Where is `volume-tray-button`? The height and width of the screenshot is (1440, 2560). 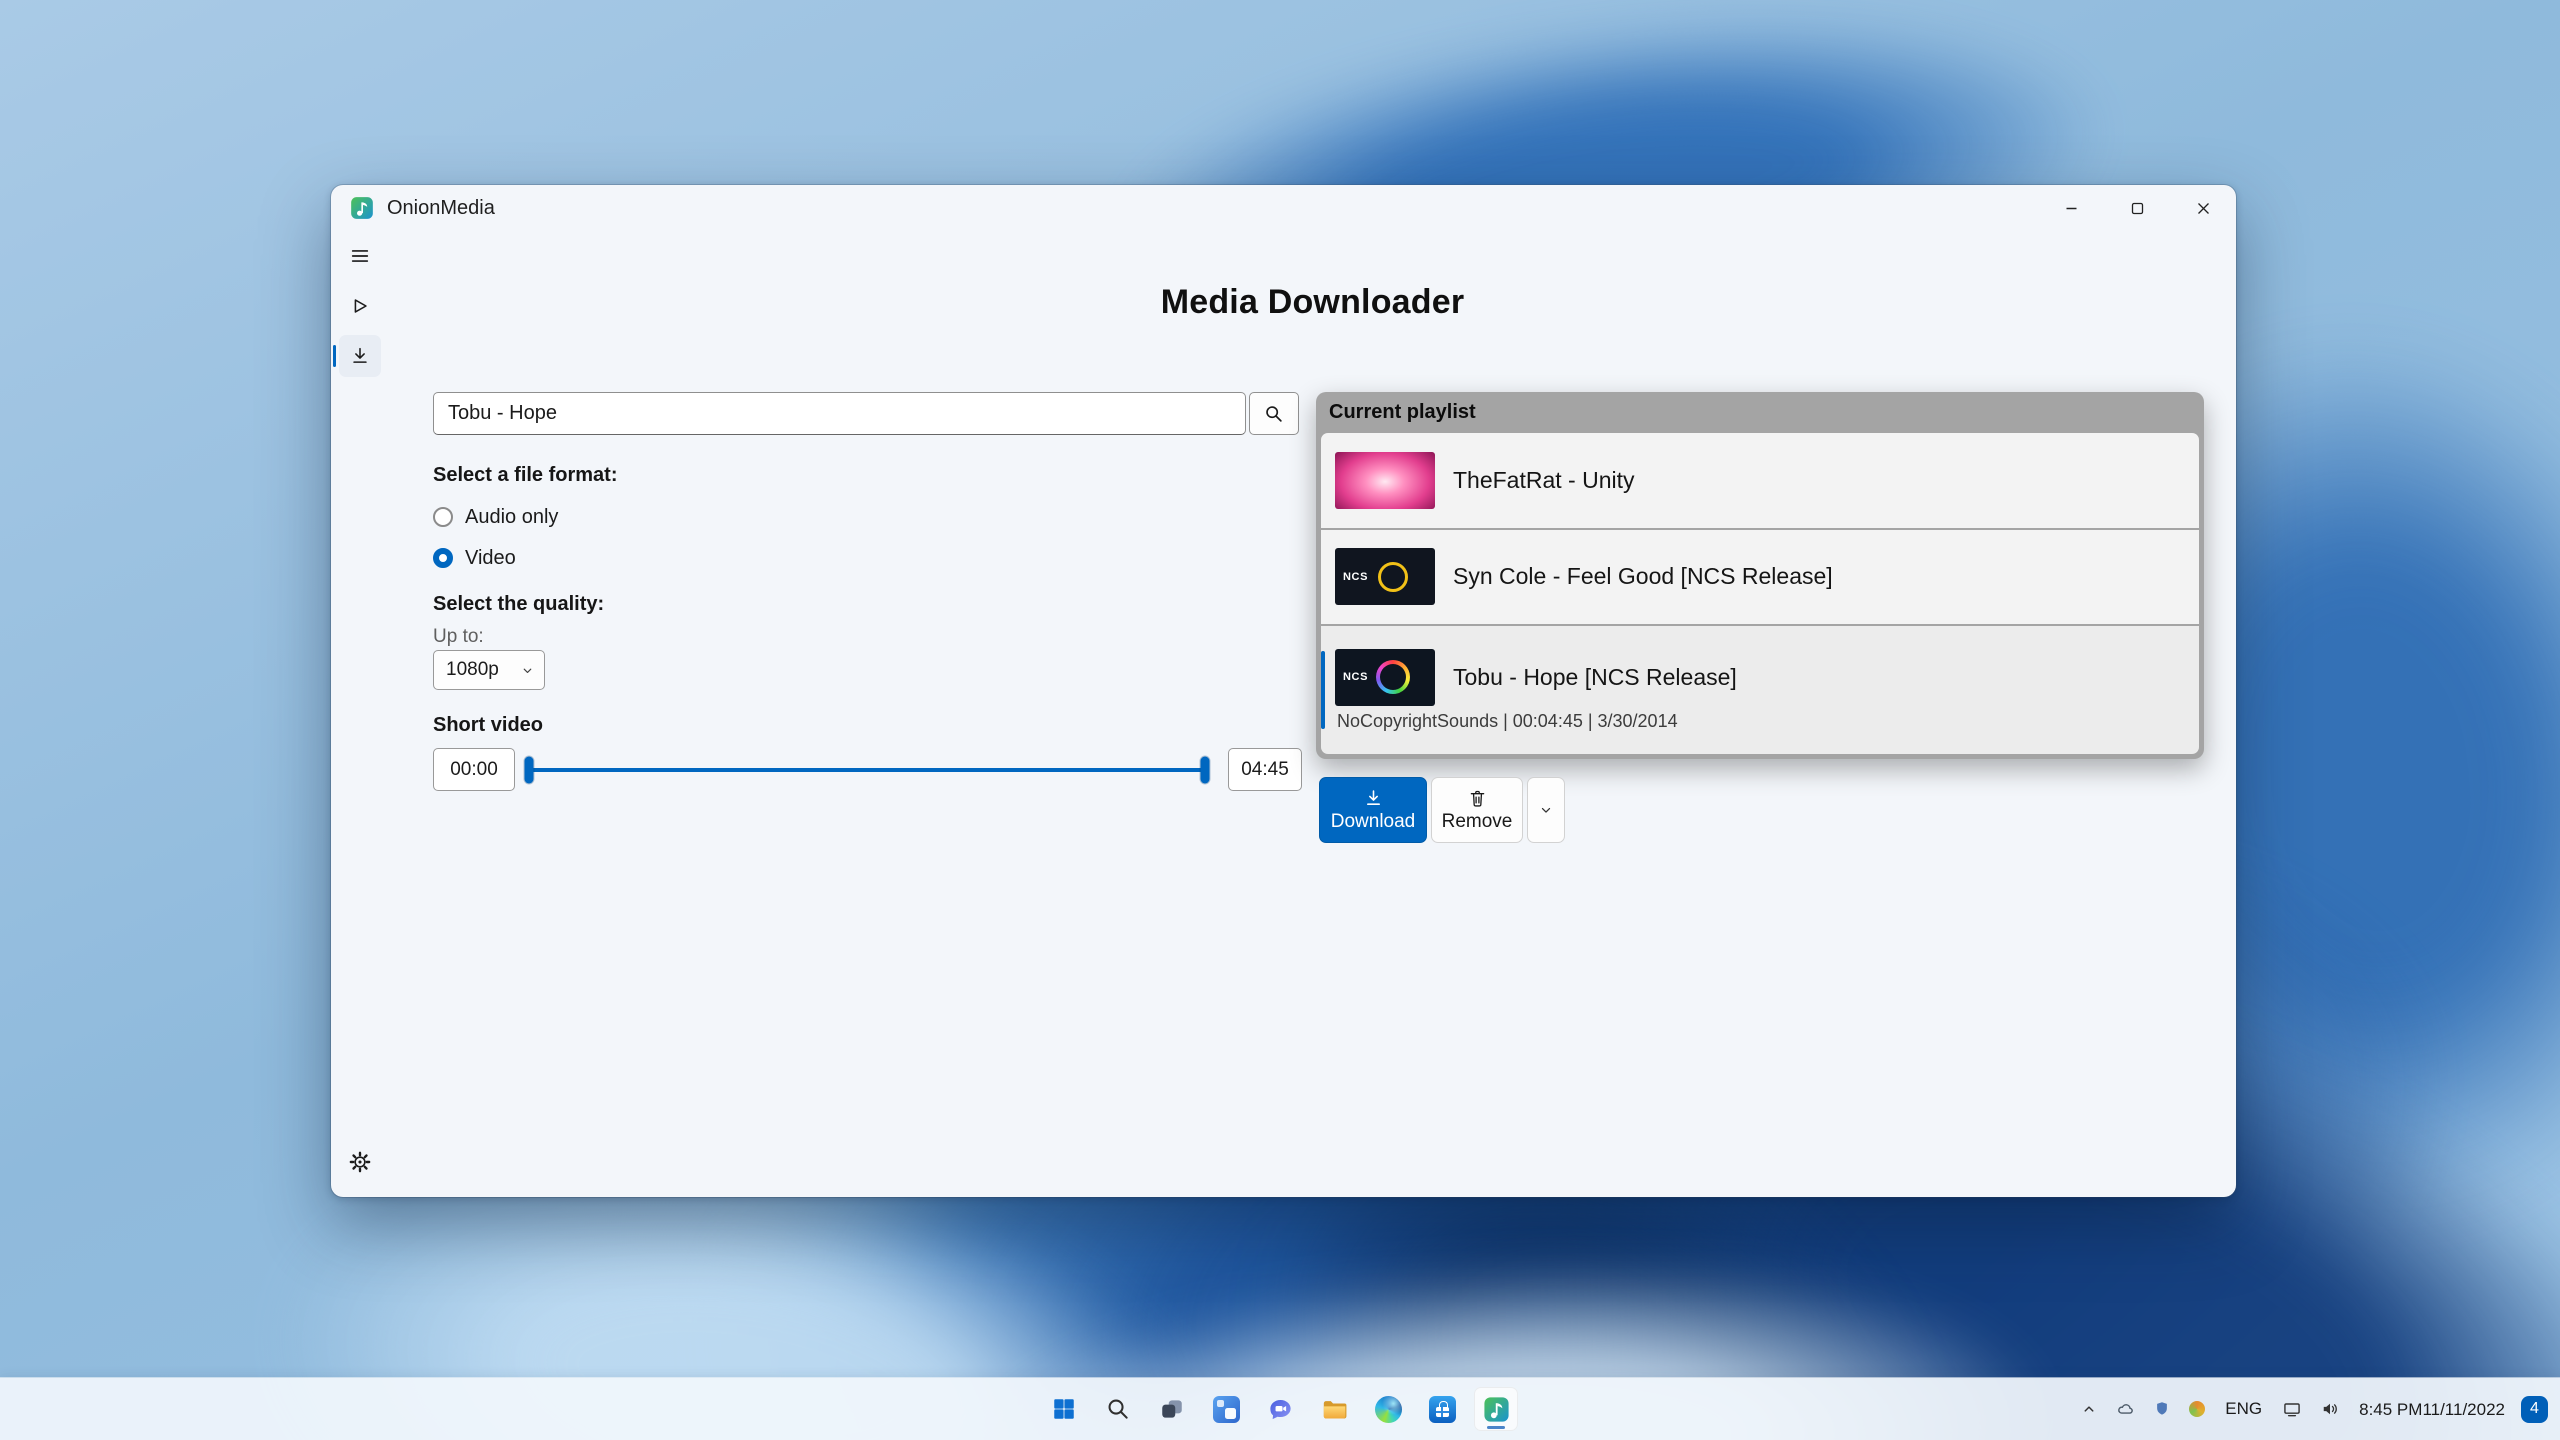 volume-tray-button is located at coordinates (2330, 1409).